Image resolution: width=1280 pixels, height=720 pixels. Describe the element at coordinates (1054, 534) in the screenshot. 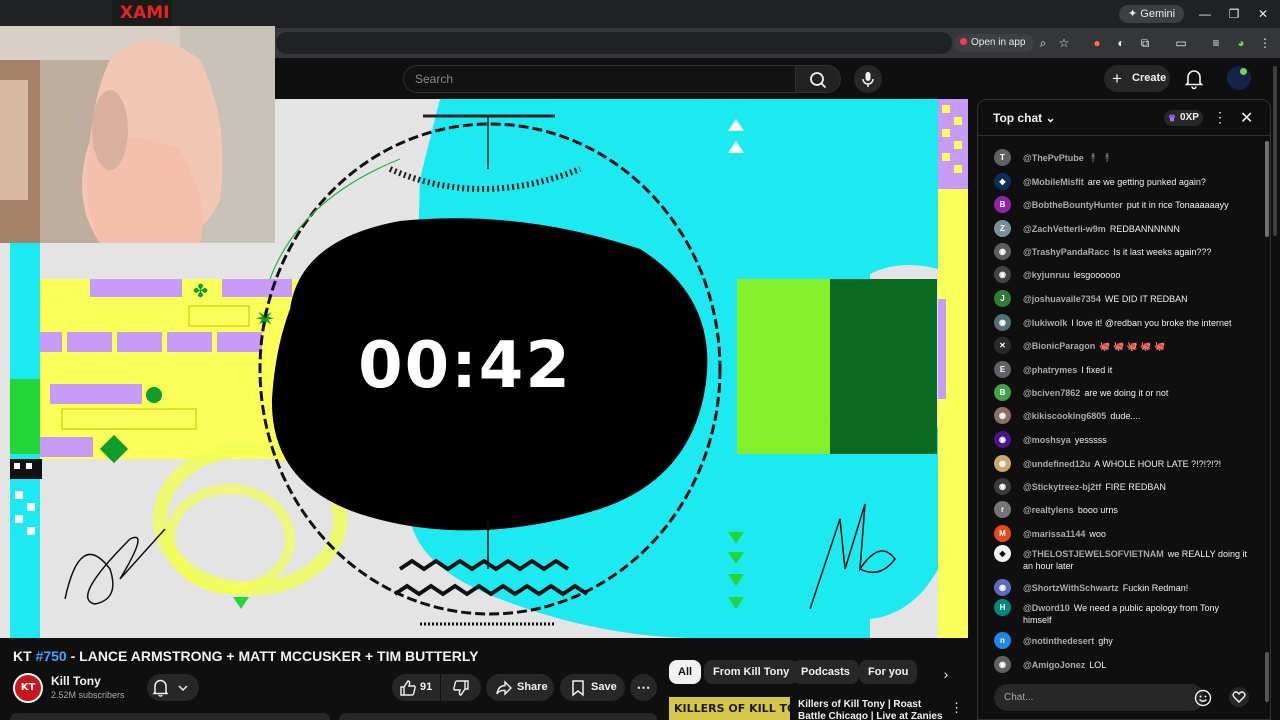

I see `chat-author-name: @marissa1144` at that location.